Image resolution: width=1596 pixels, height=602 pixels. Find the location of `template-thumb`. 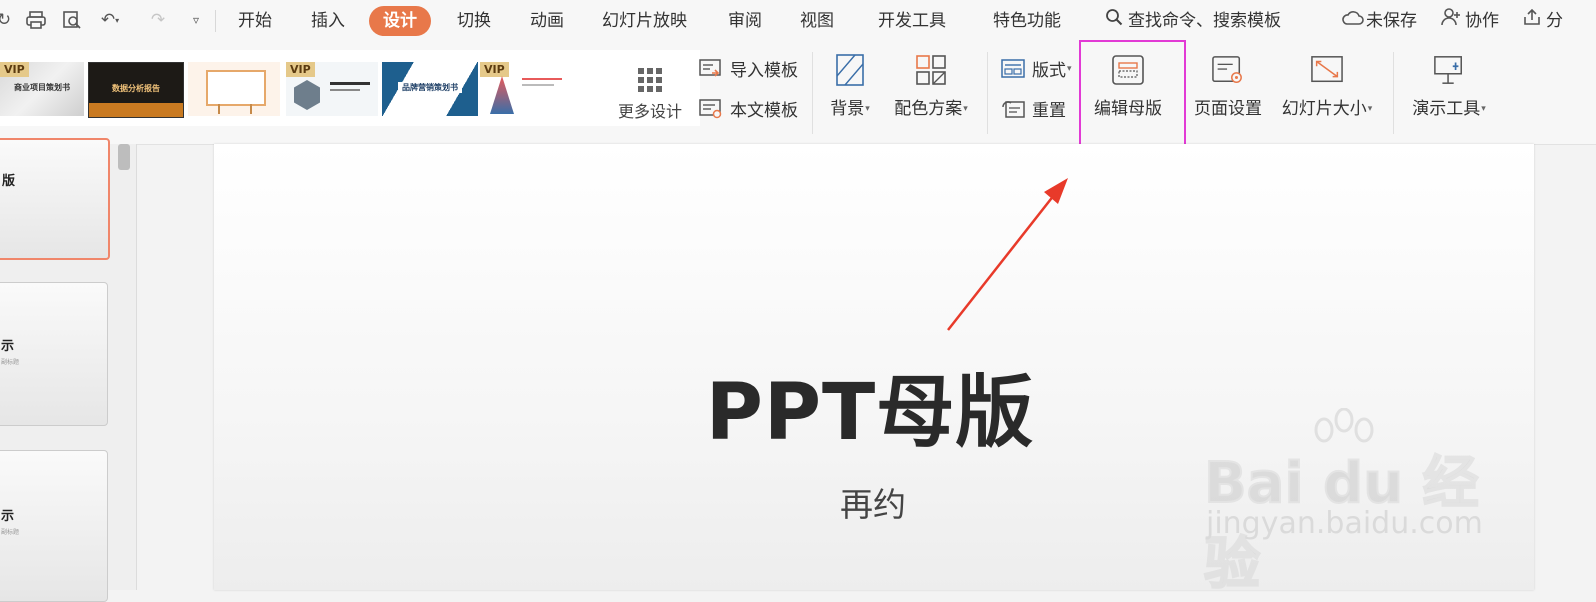

template-thumb is located at coordinates (234, 89).